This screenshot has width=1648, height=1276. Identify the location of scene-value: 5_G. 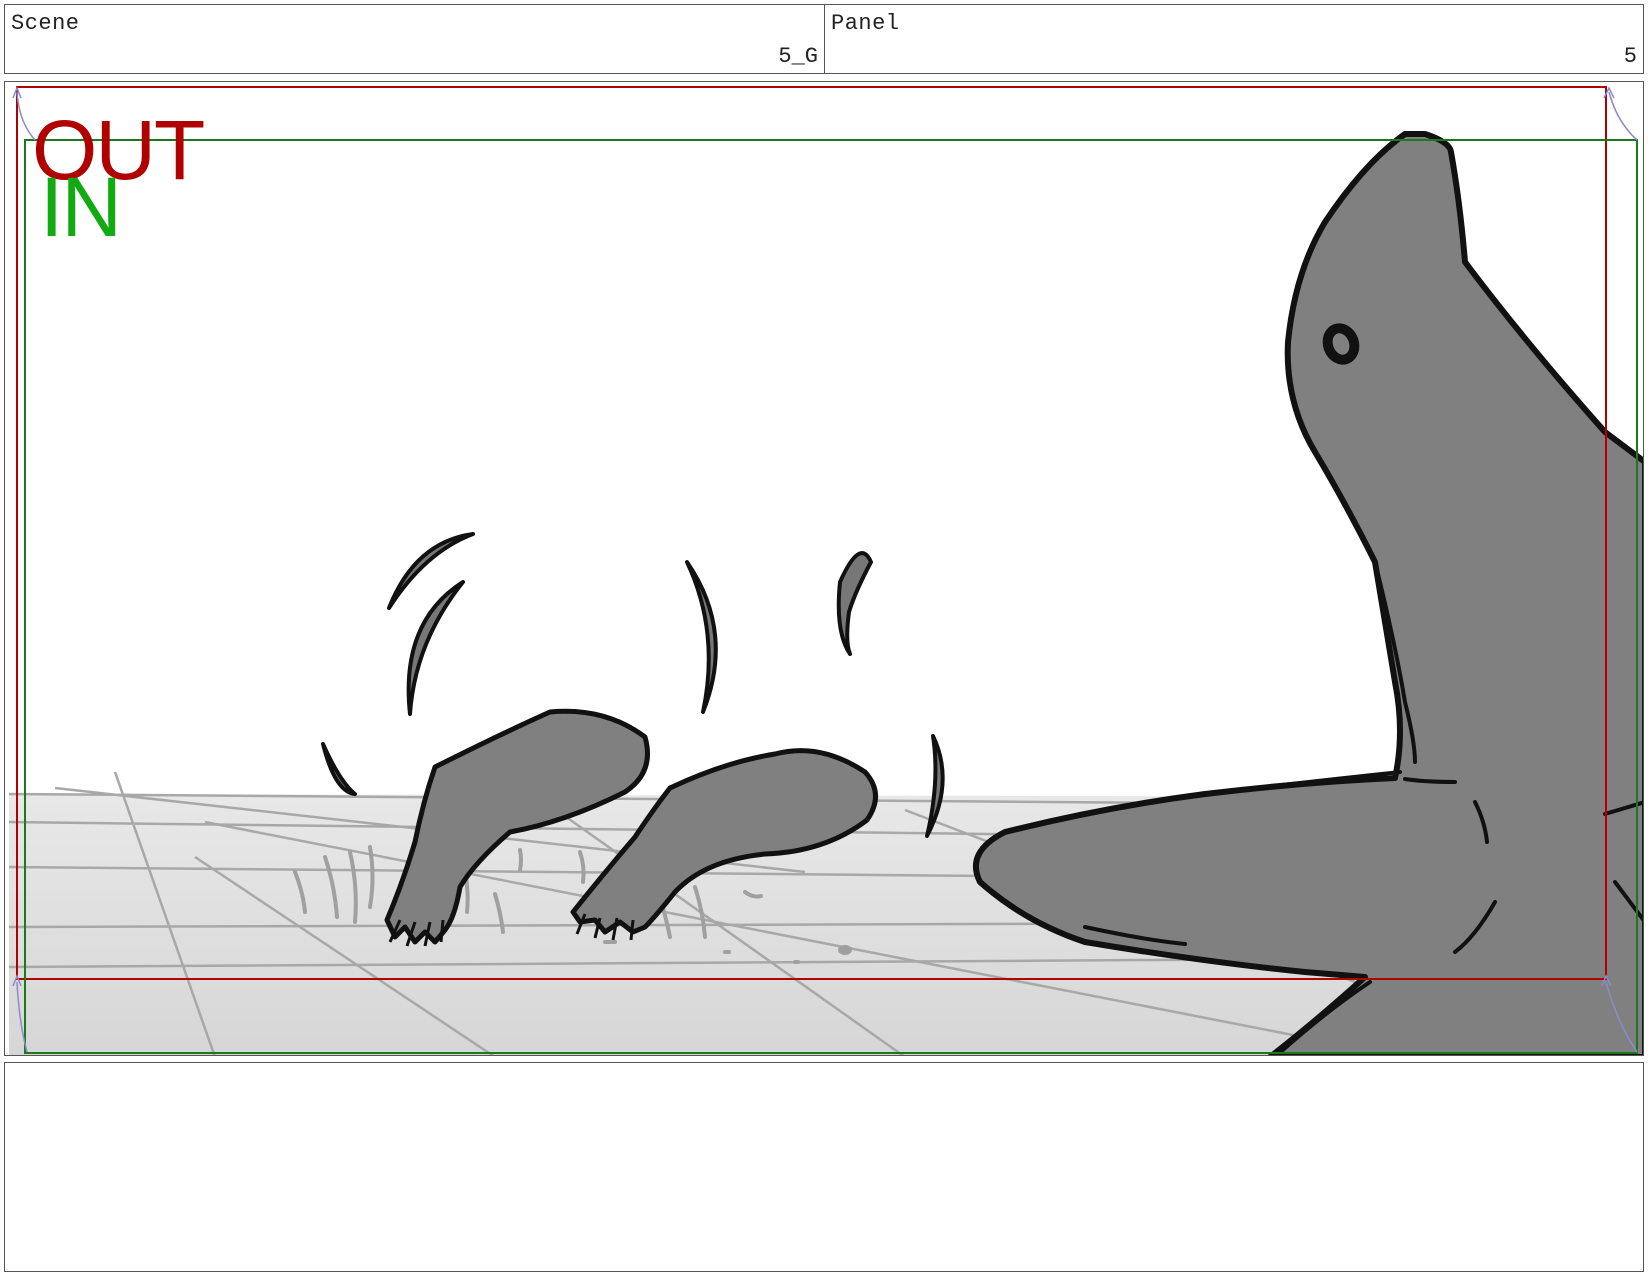
(798, 56).